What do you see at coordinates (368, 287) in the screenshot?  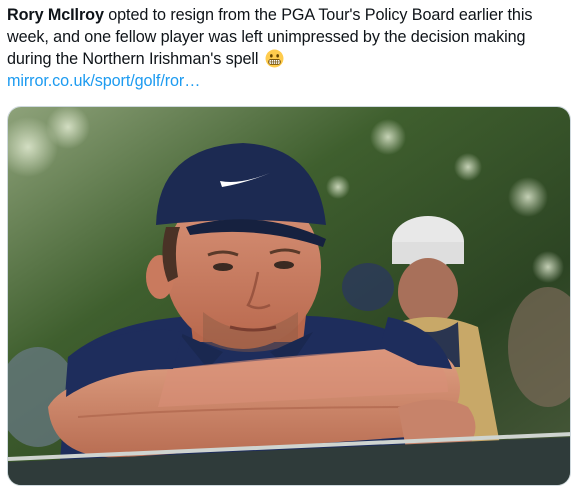 I see `background-head` at bounding box center [368, 287].